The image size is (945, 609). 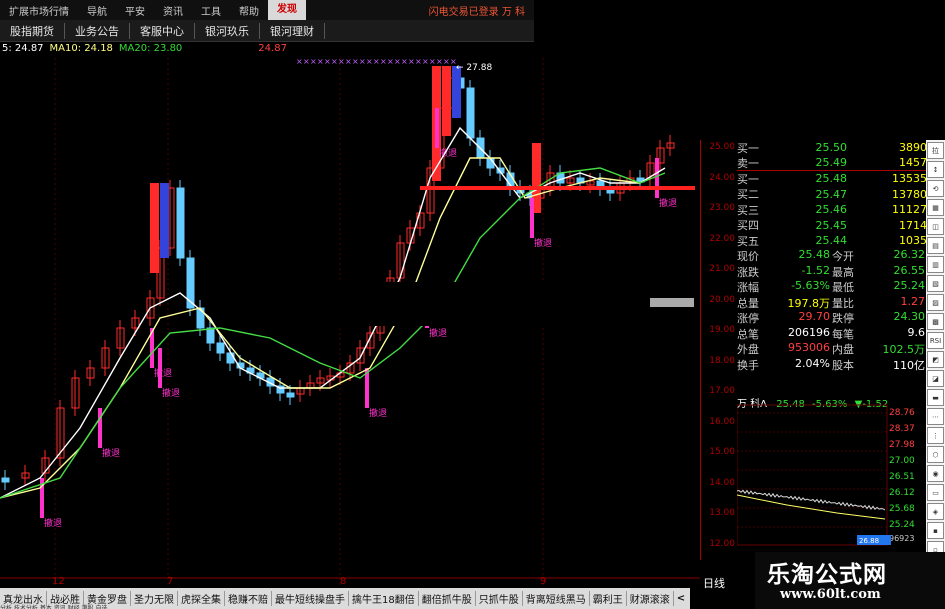 What do you see at coordinates (714, 583) in the screenshot?
I see `period-label: 日线` at bounding box center [714, 583].